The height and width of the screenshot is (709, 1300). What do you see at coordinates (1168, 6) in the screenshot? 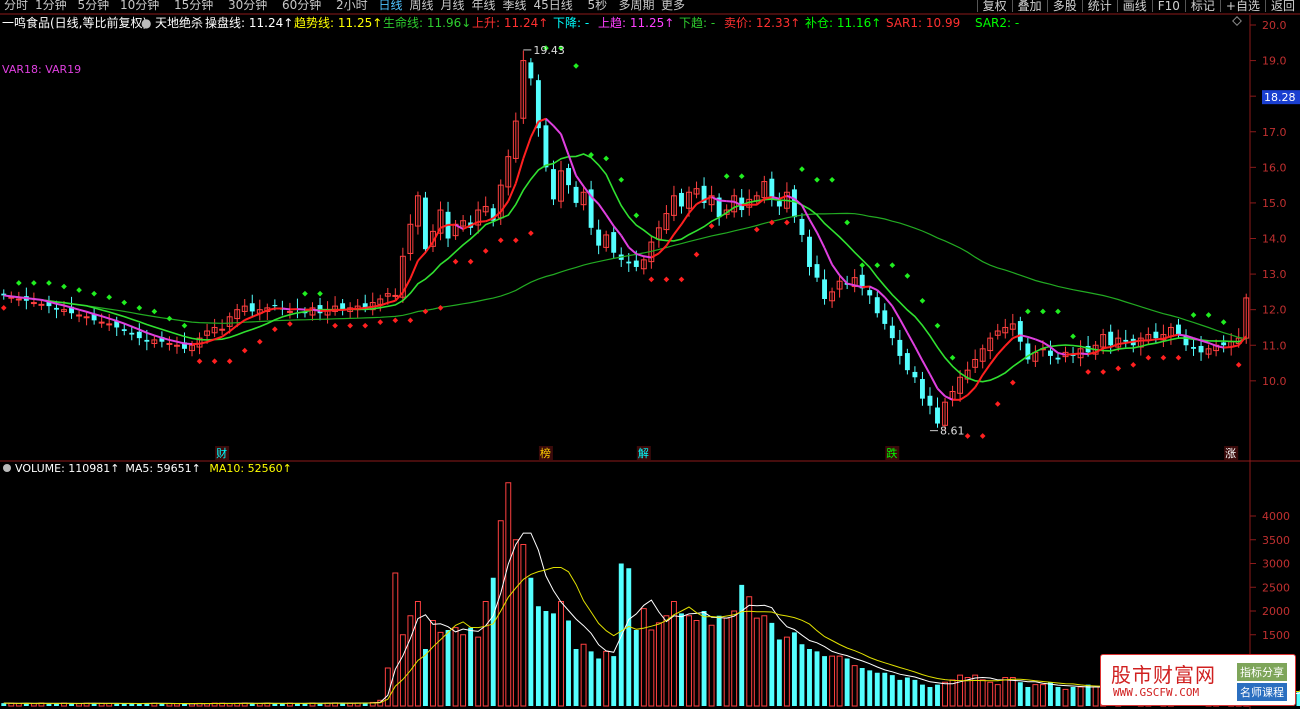
I see `toolbar-button-5: F10` at bounding box center [1168, 6].